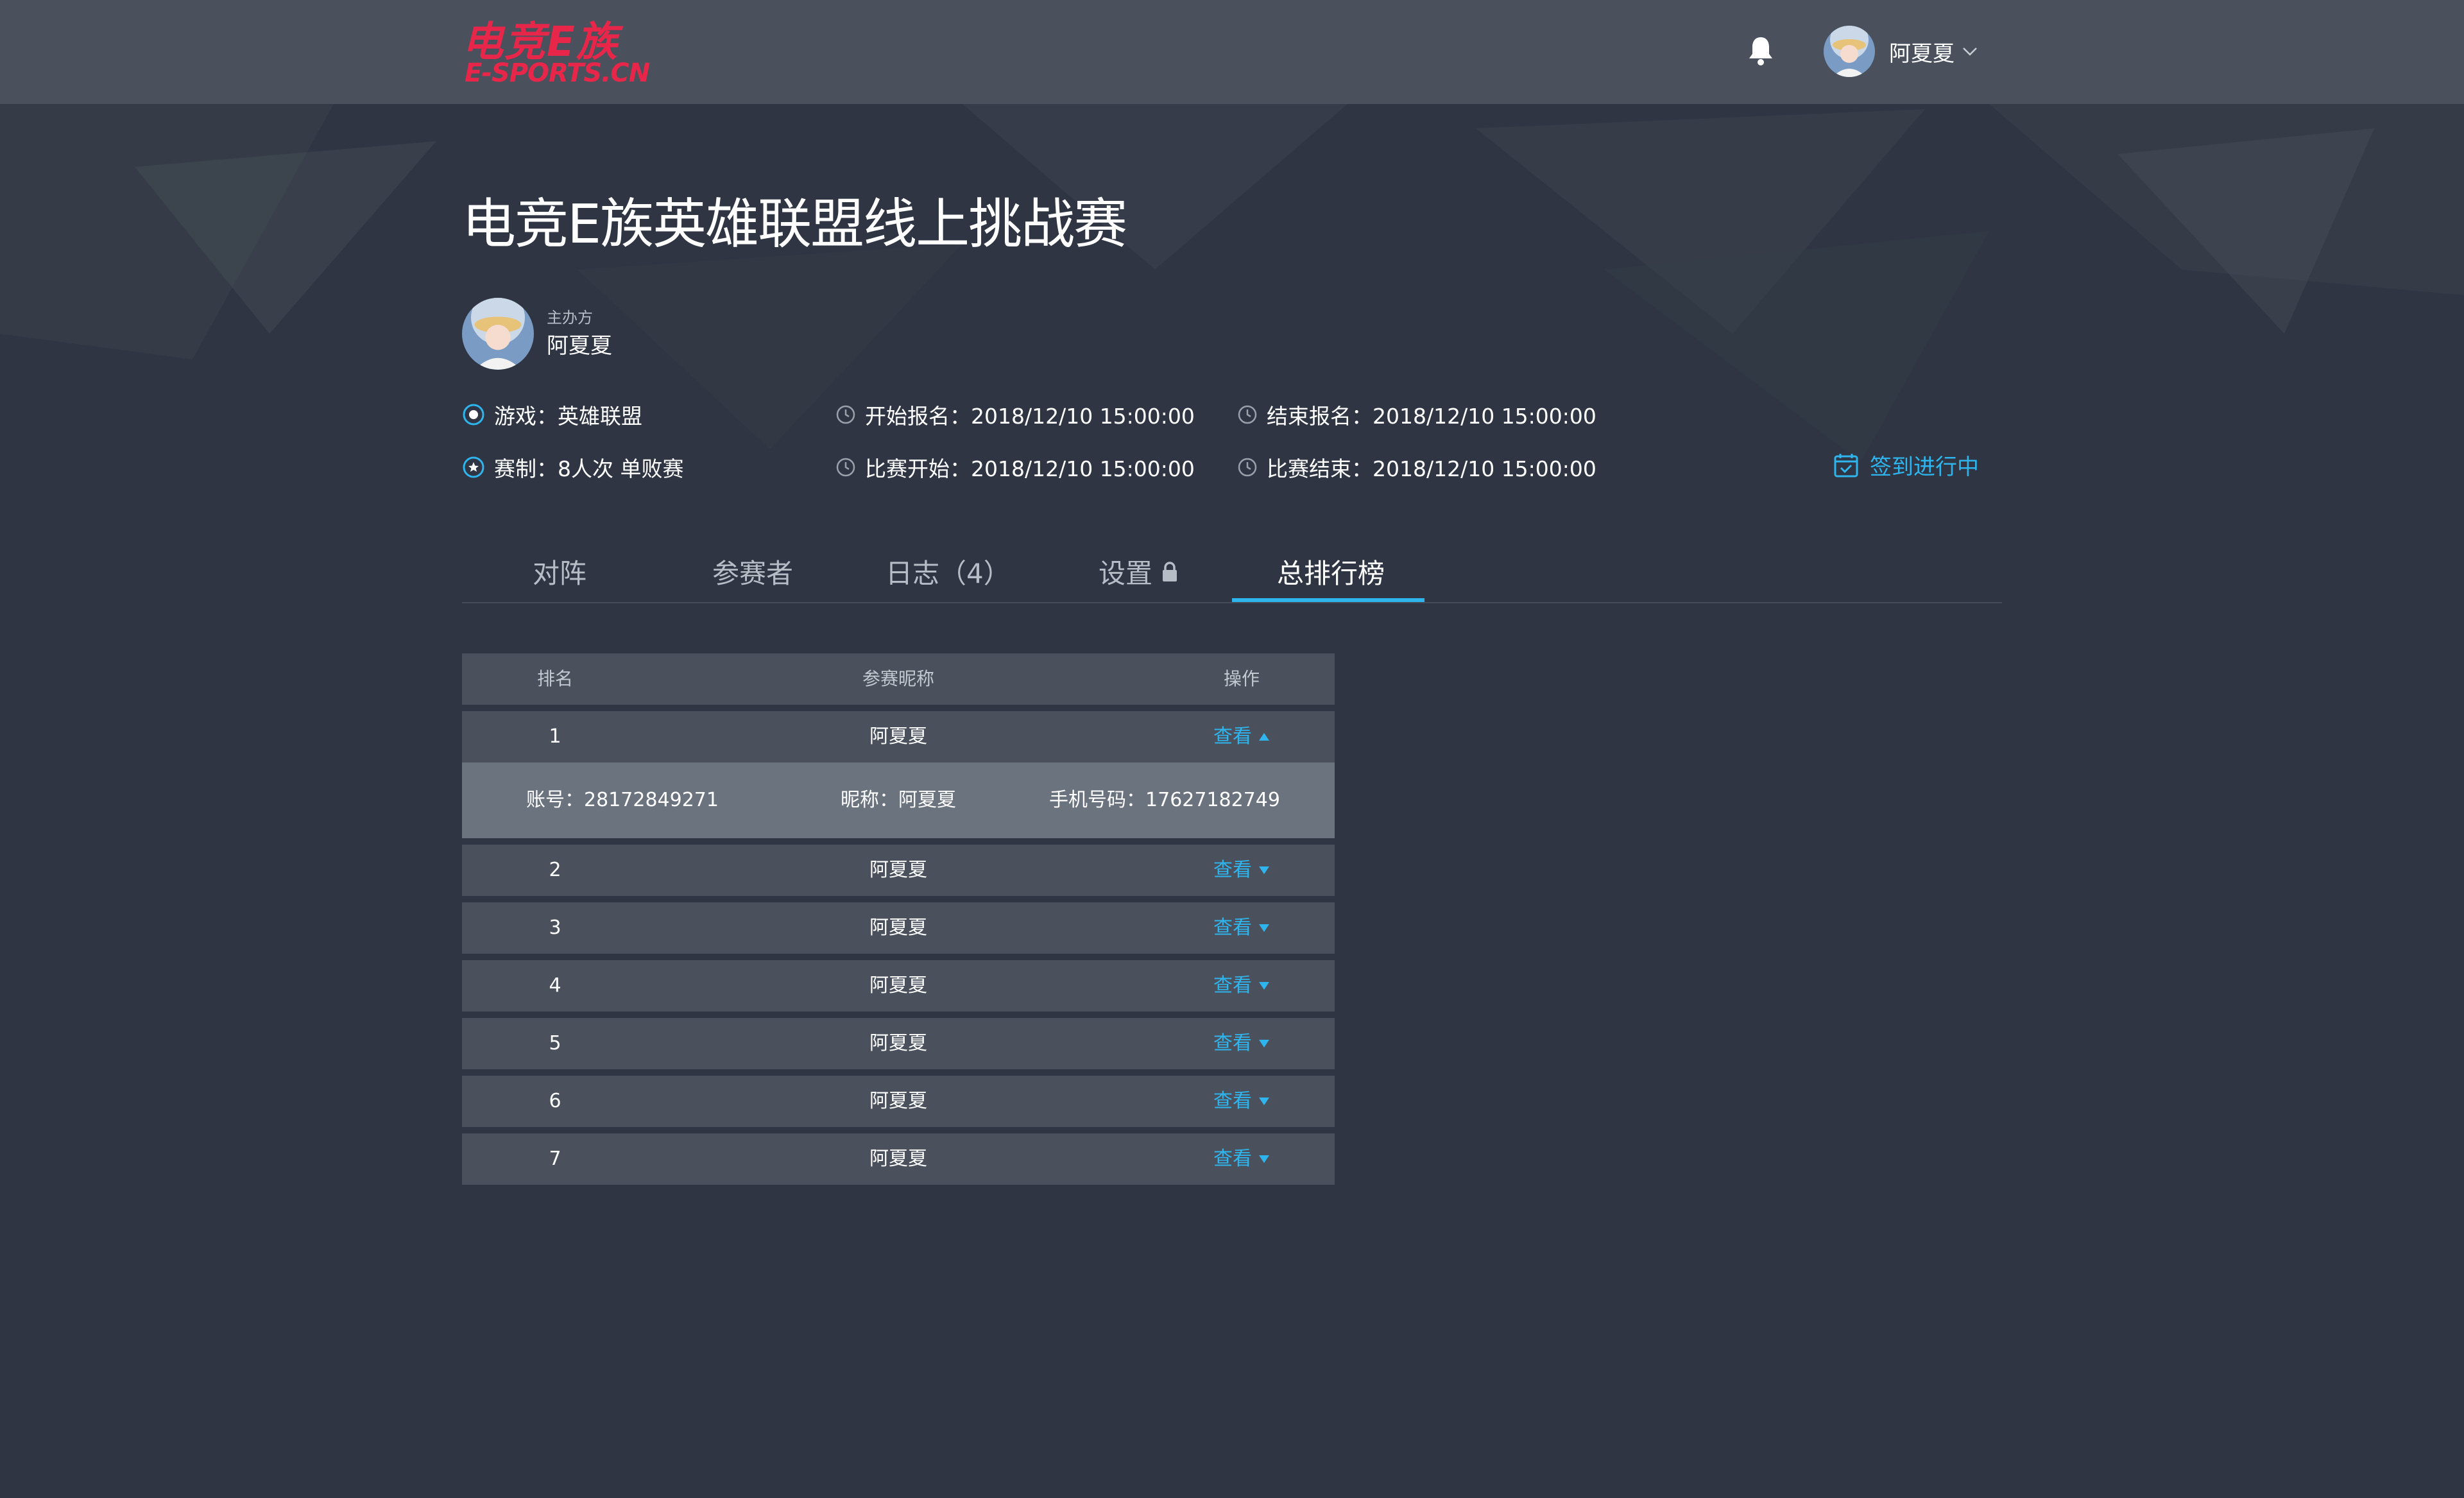  I want to click on lock-icon, so click(1170, 571).